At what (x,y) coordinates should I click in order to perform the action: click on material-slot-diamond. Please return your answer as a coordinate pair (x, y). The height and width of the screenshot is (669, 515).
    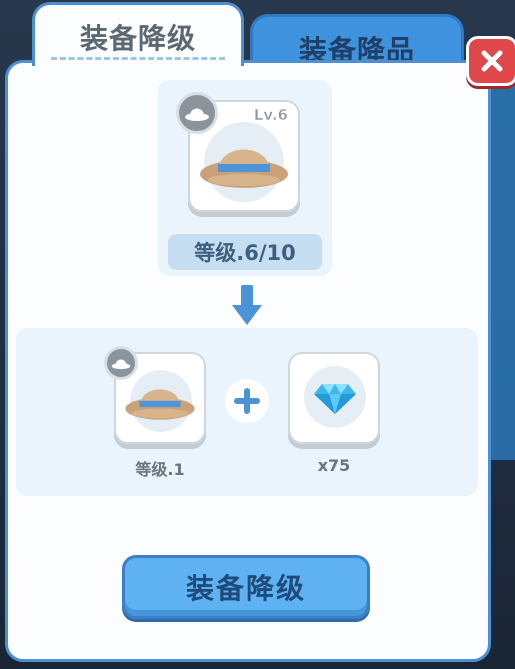
    Looking at the image, I should click on (334, 398).